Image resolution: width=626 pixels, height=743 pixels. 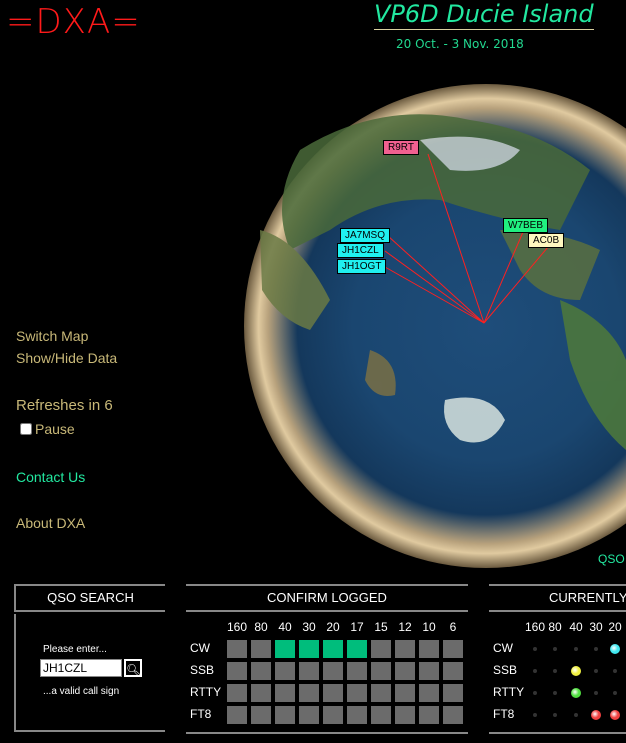 I want to click on currently-active-panel: CURRENTLY 160 80 40 30 20 CW SSB RTTY FT8, so click(x=557, y=659).